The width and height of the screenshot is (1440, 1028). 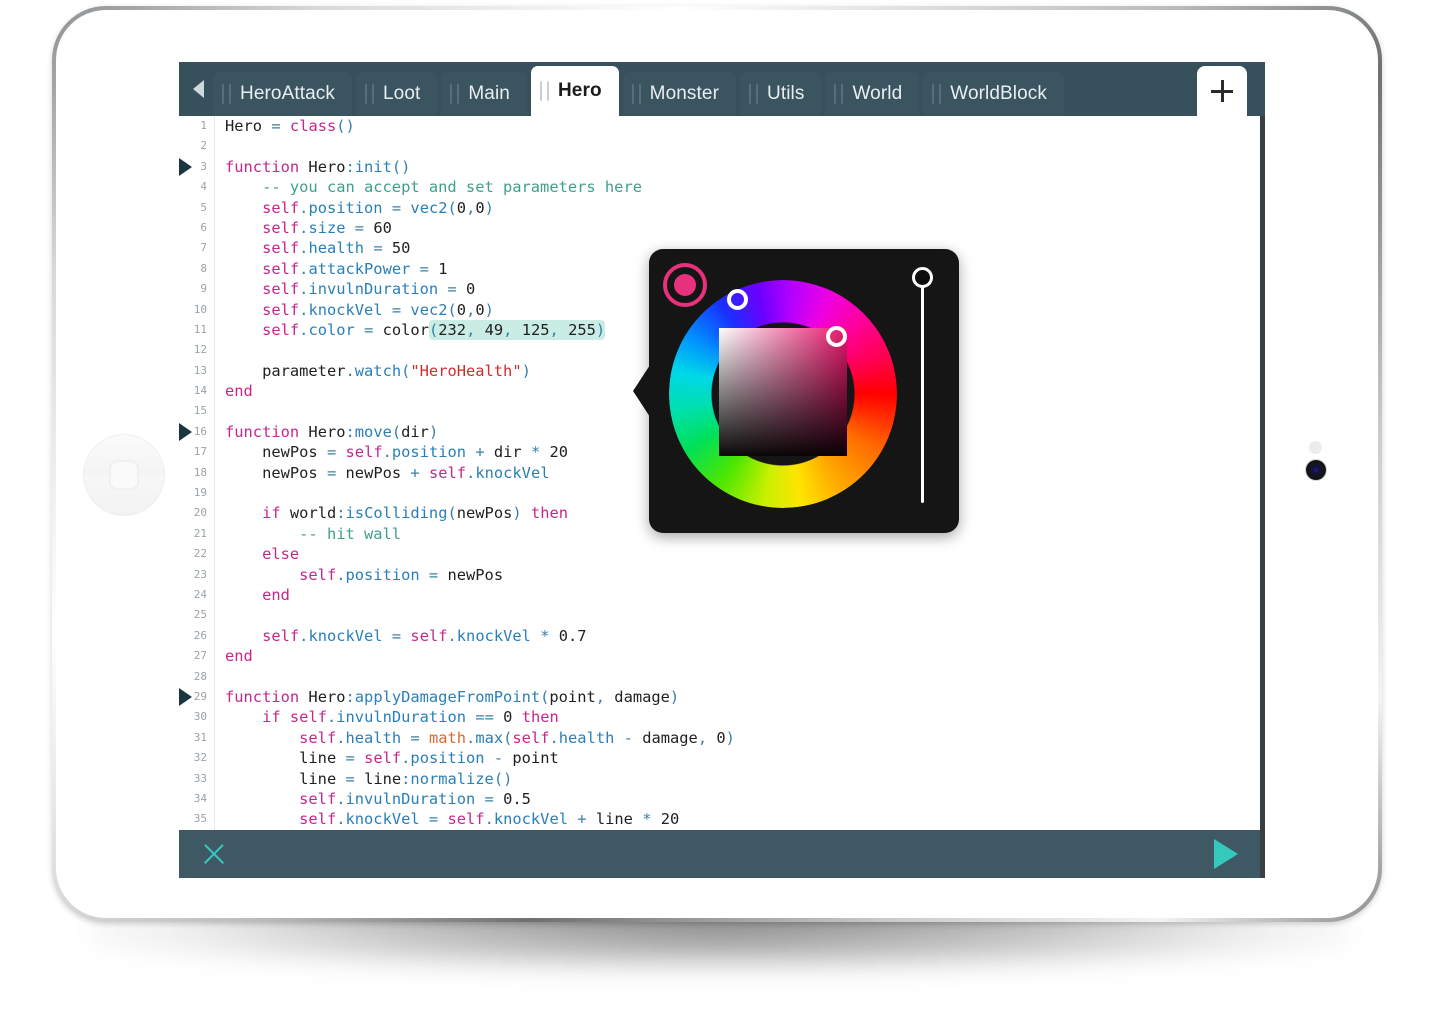 I want to click on tab-label: WorldBlock, so click(x=998, y=93).